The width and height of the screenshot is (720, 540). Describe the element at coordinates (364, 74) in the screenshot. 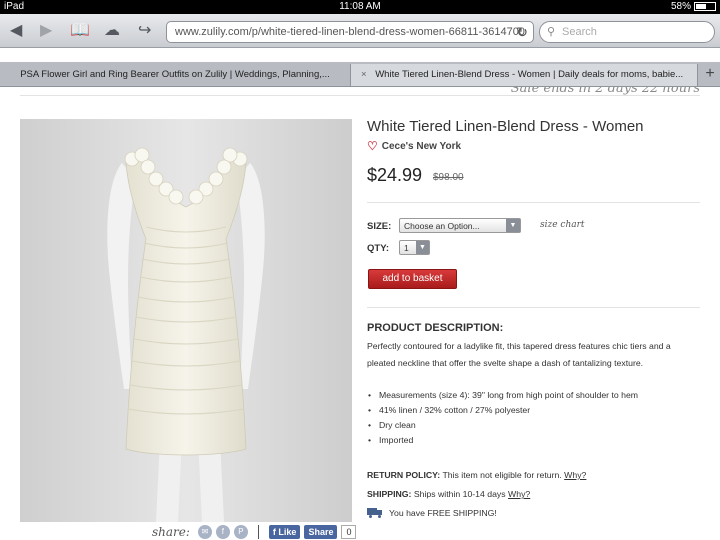

I see `close-tab-icon: ×` at that location.